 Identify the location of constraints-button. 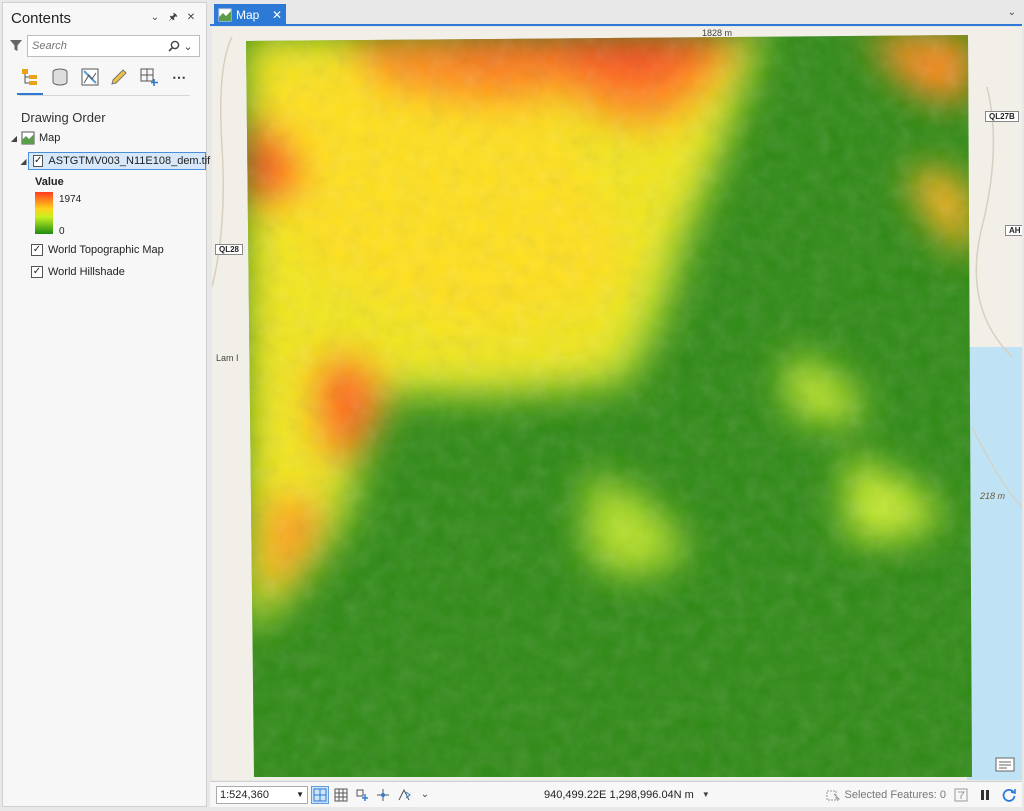
(383, 795).